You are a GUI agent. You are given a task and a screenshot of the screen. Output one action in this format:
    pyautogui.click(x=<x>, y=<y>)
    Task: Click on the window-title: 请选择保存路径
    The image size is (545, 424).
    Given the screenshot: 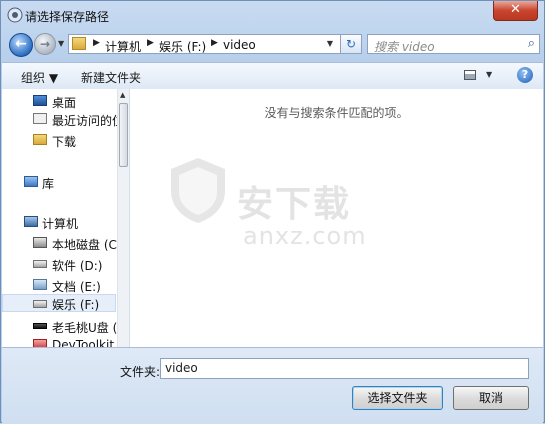 What is the action you would take?
    pyautogui.click(x=67, y=17)
    